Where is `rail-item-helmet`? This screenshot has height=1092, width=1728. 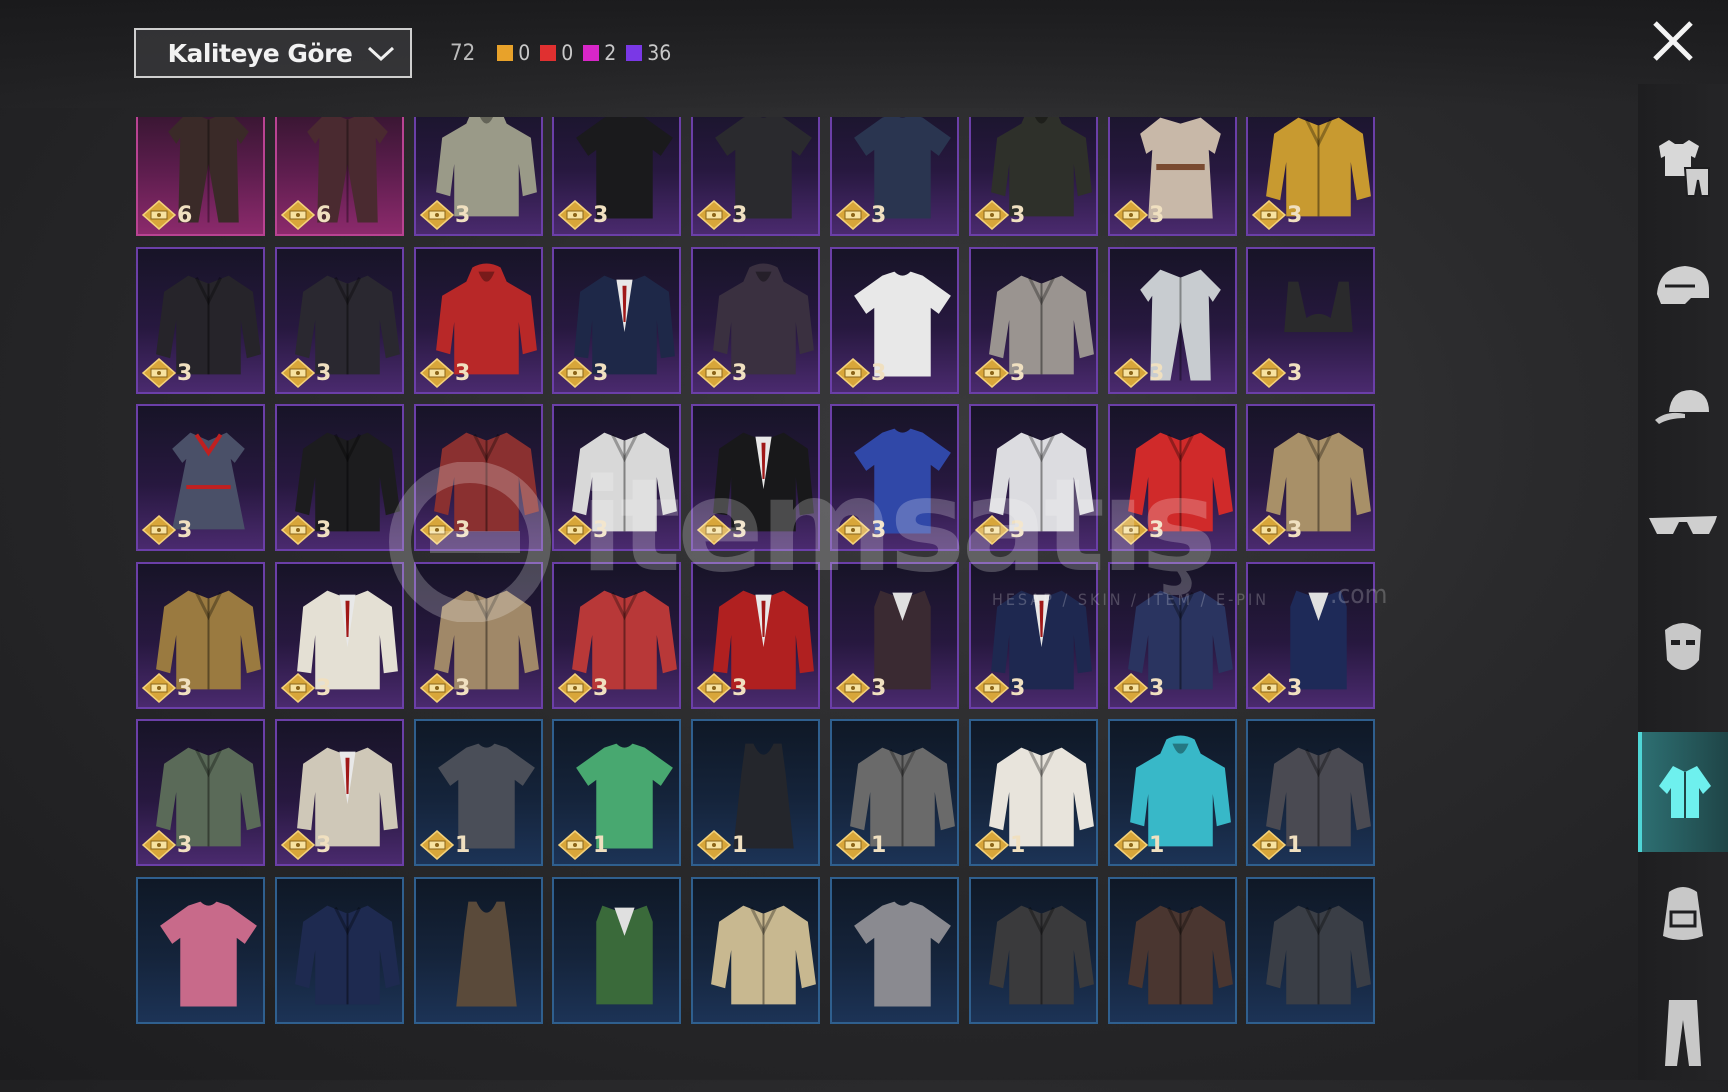 rail-item-helmet is located at coordinates (1683, 288).